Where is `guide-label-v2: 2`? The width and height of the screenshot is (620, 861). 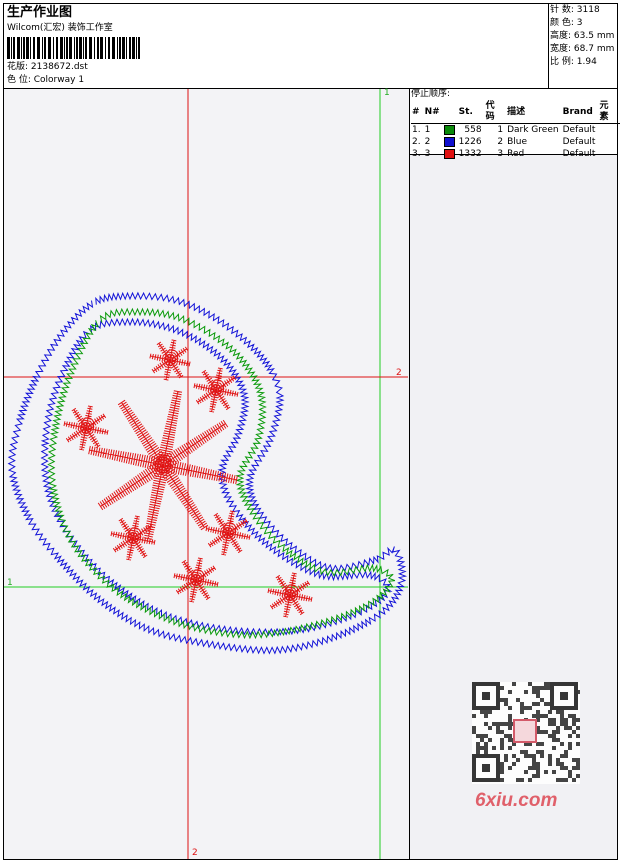
guide-label-v2: 2 is located at coordinates (195, 853).